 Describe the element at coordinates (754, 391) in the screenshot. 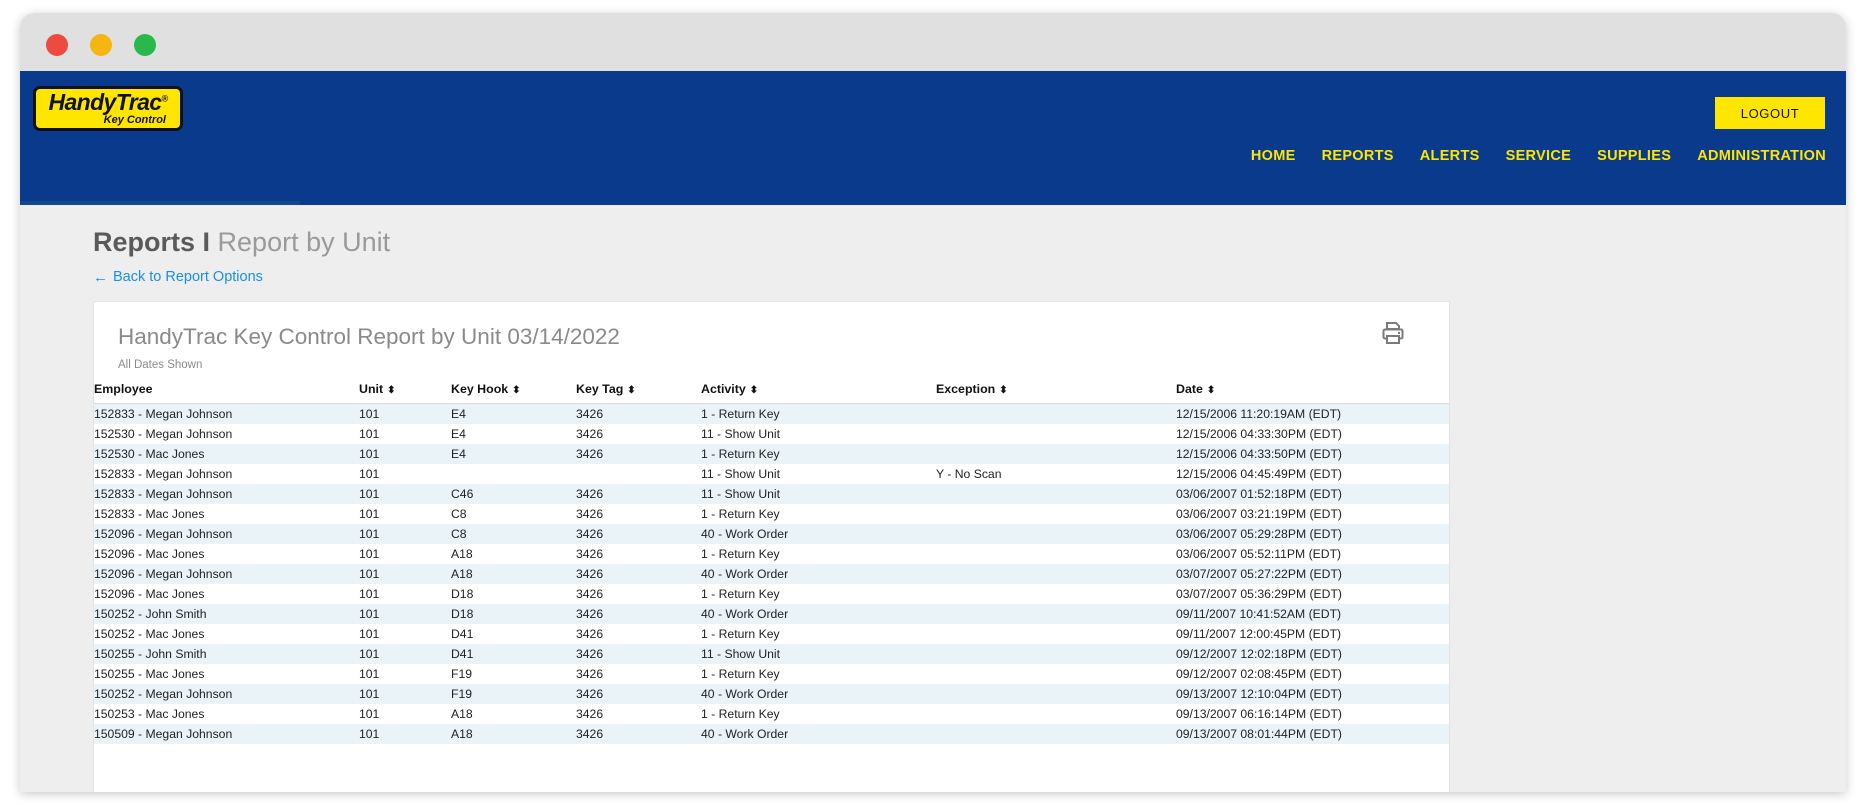

I see `sort-icon-activity: ⬍` at that location.